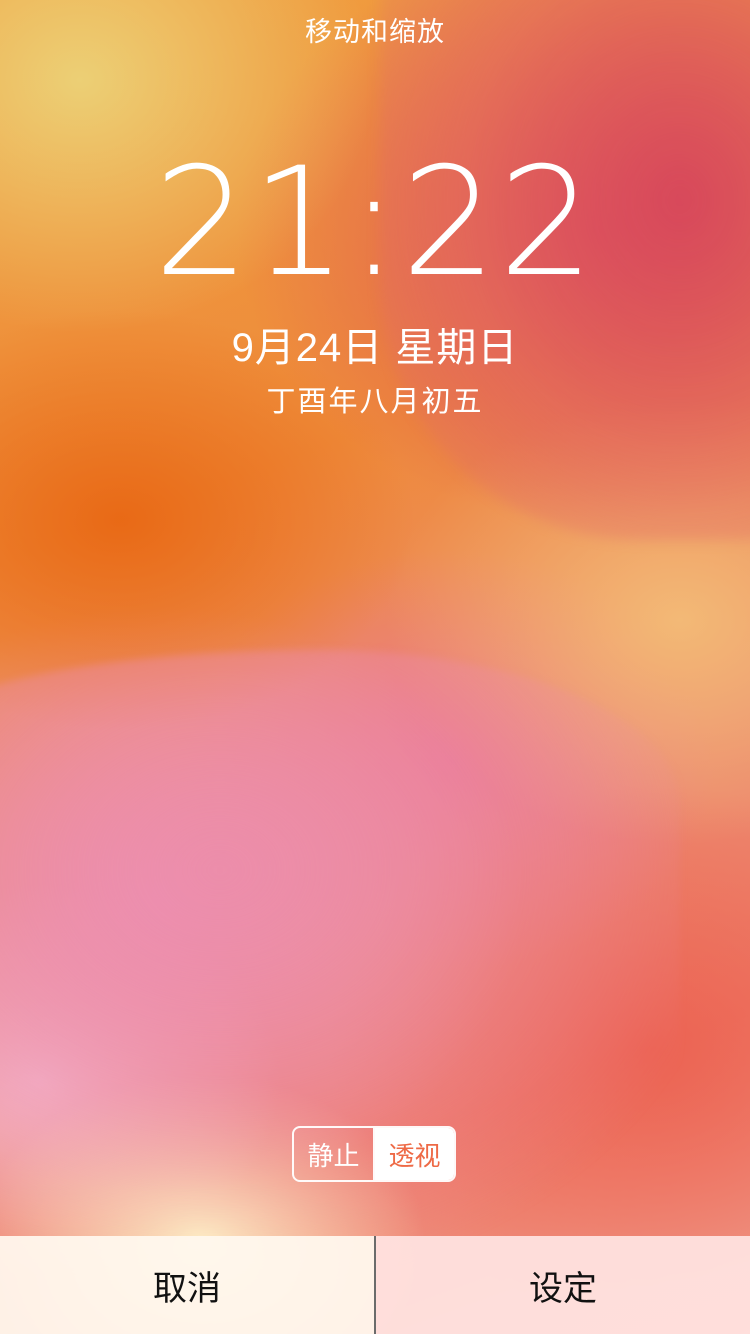 The height and width of the screenshot is (1334, 750). Describe the element at coordinates (375, 32) in the screenshot. I see `page-title: 移动和缩放` at that location.